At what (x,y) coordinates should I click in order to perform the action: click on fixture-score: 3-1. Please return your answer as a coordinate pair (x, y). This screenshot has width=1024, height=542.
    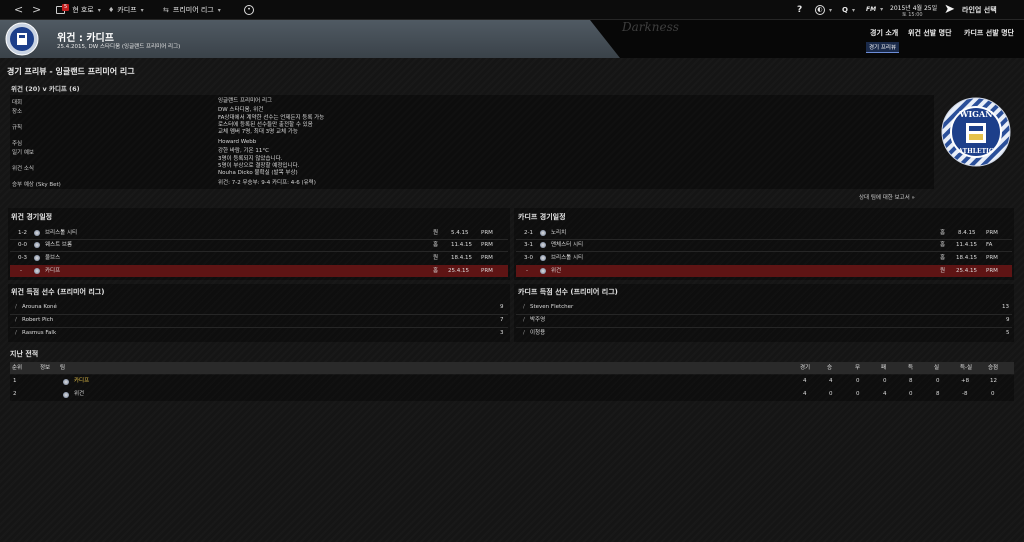
    Looking at the image, I should click on (528, 245).